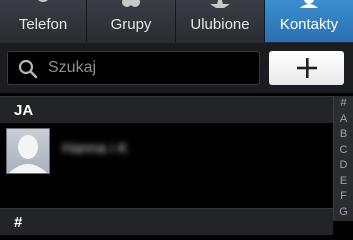  I want to click on section-header-hash: #, so click(166, 221).